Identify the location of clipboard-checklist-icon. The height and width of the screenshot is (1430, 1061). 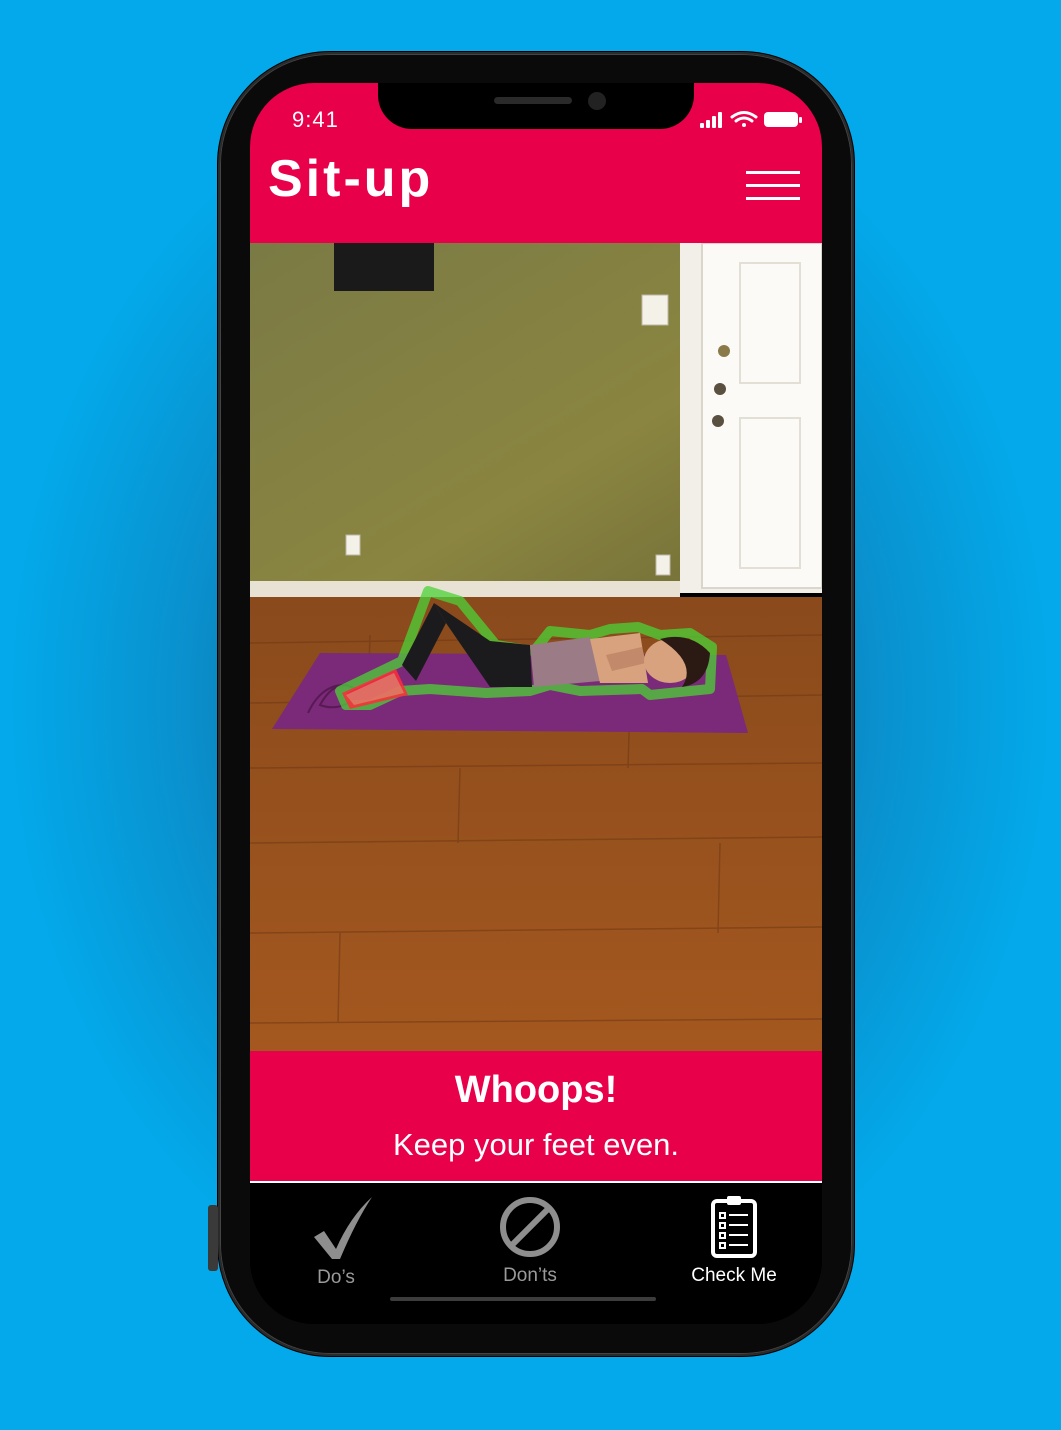
(734, 1227).